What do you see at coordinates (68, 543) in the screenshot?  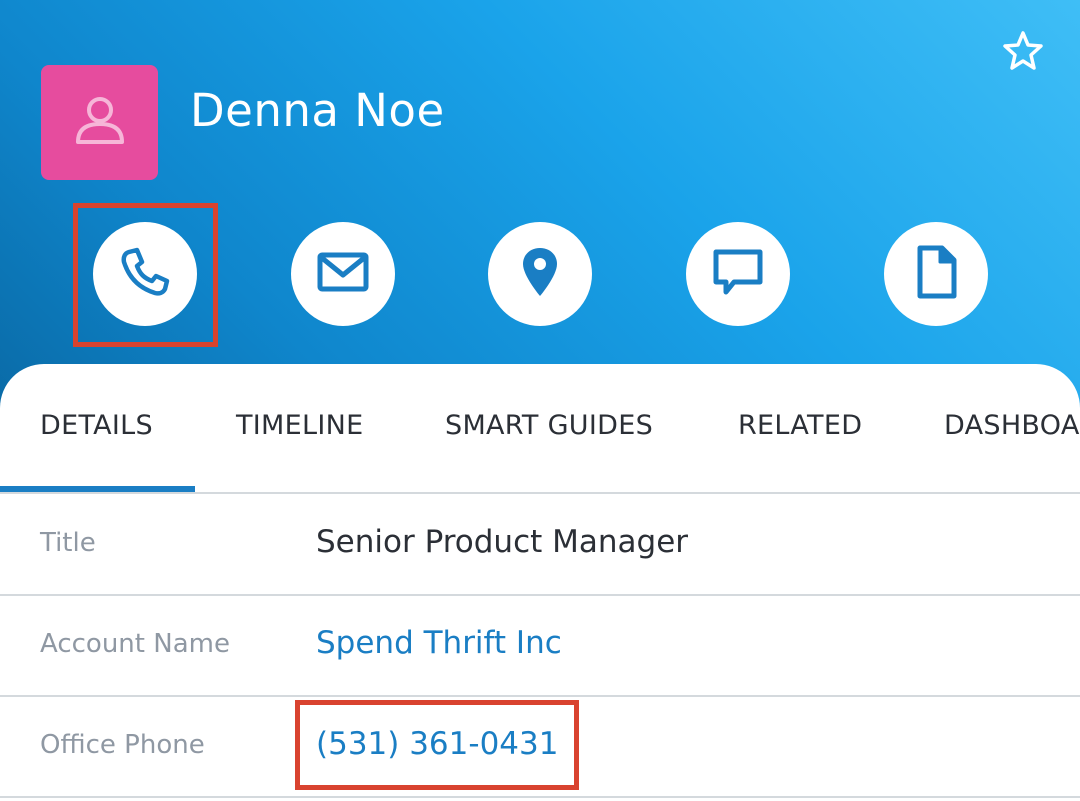 I see `field-label: Title` at bounding box center [68, 543].